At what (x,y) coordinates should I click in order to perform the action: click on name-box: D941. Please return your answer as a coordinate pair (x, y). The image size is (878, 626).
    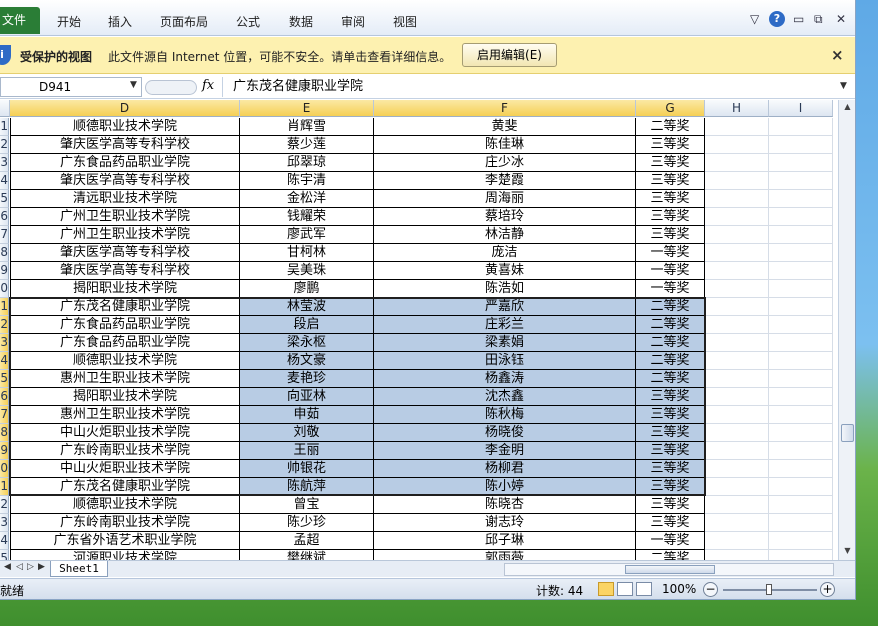
    Looking at the image, I should click on (71, 87).